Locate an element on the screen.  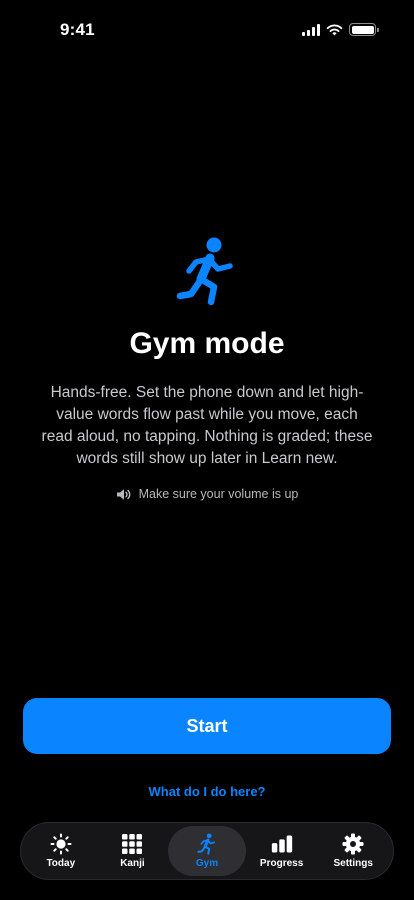
tab-label: Settings is located at coordinates (353, 863).